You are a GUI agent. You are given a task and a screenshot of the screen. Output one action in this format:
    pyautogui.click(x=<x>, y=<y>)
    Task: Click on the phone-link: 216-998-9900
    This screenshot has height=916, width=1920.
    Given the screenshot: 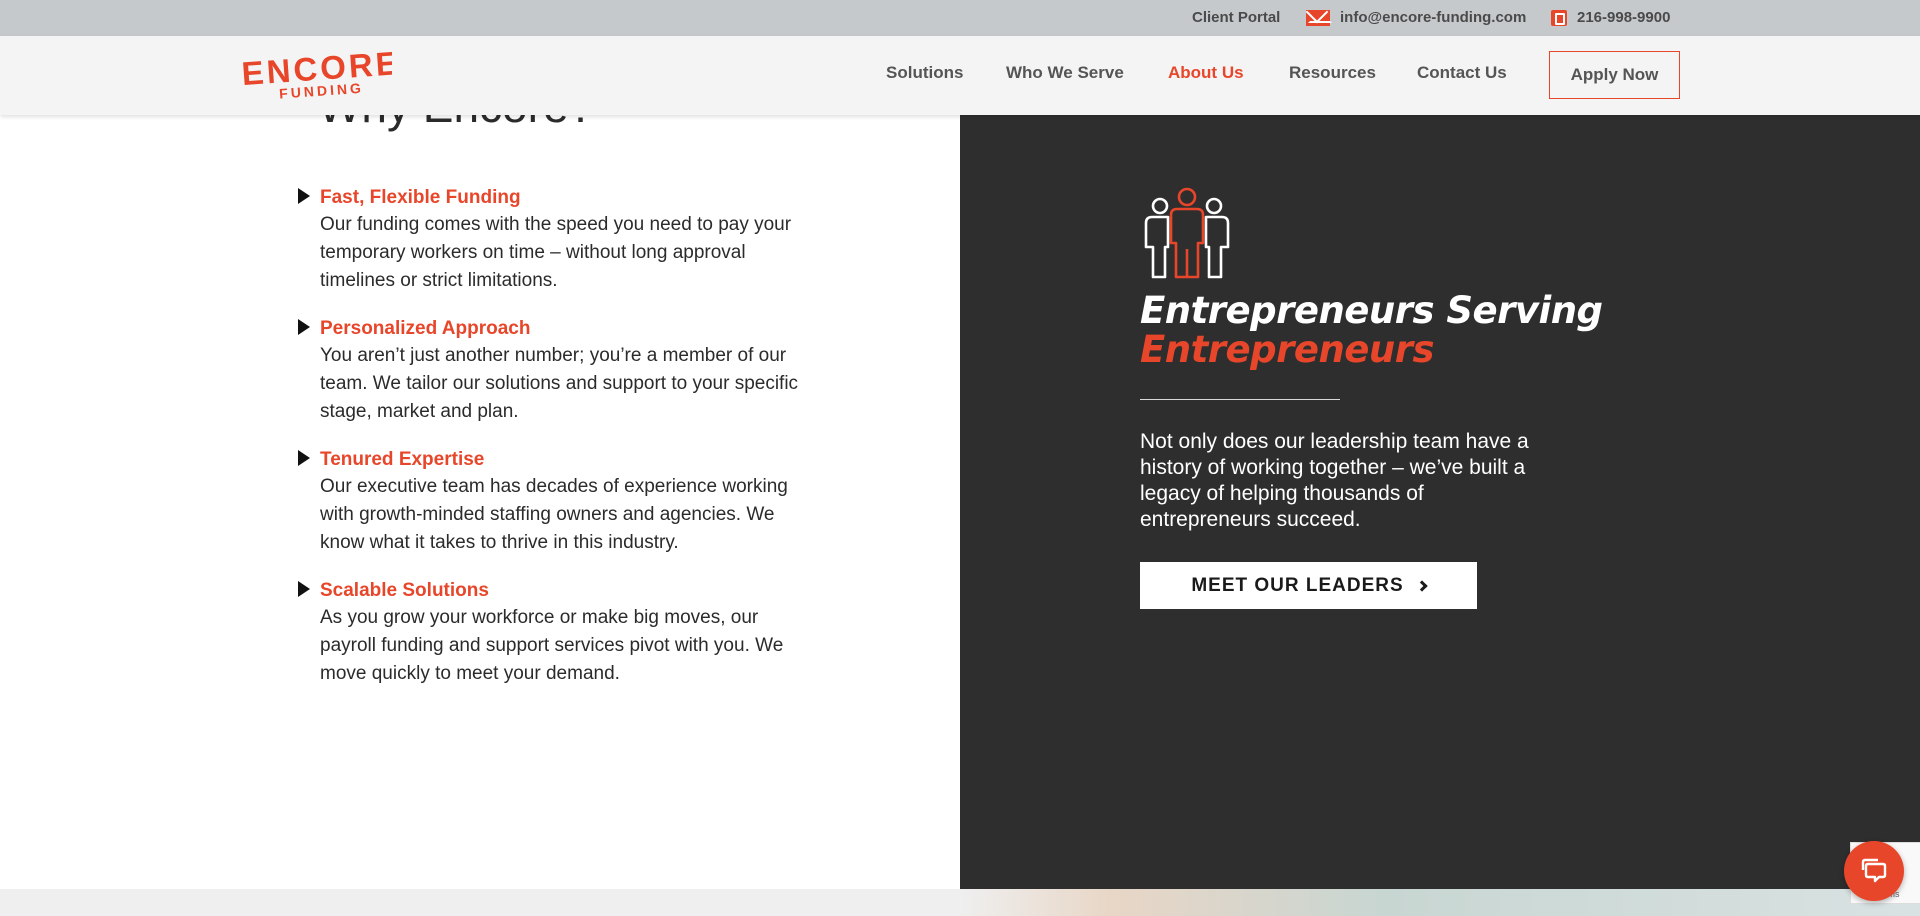 What is the action you would take?
    pyautogui.click(x=1610, y=17)
    